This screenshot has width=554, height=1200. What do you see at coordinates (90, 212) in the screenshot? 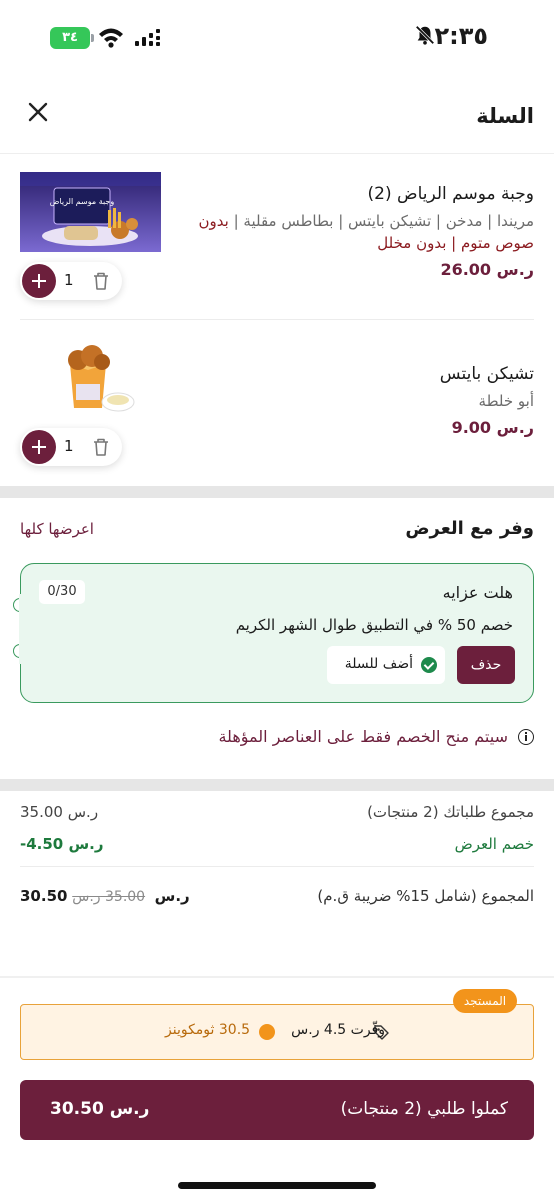
I see `item-image: وجبة موسم الرياض` at bounding box center [90, 212].